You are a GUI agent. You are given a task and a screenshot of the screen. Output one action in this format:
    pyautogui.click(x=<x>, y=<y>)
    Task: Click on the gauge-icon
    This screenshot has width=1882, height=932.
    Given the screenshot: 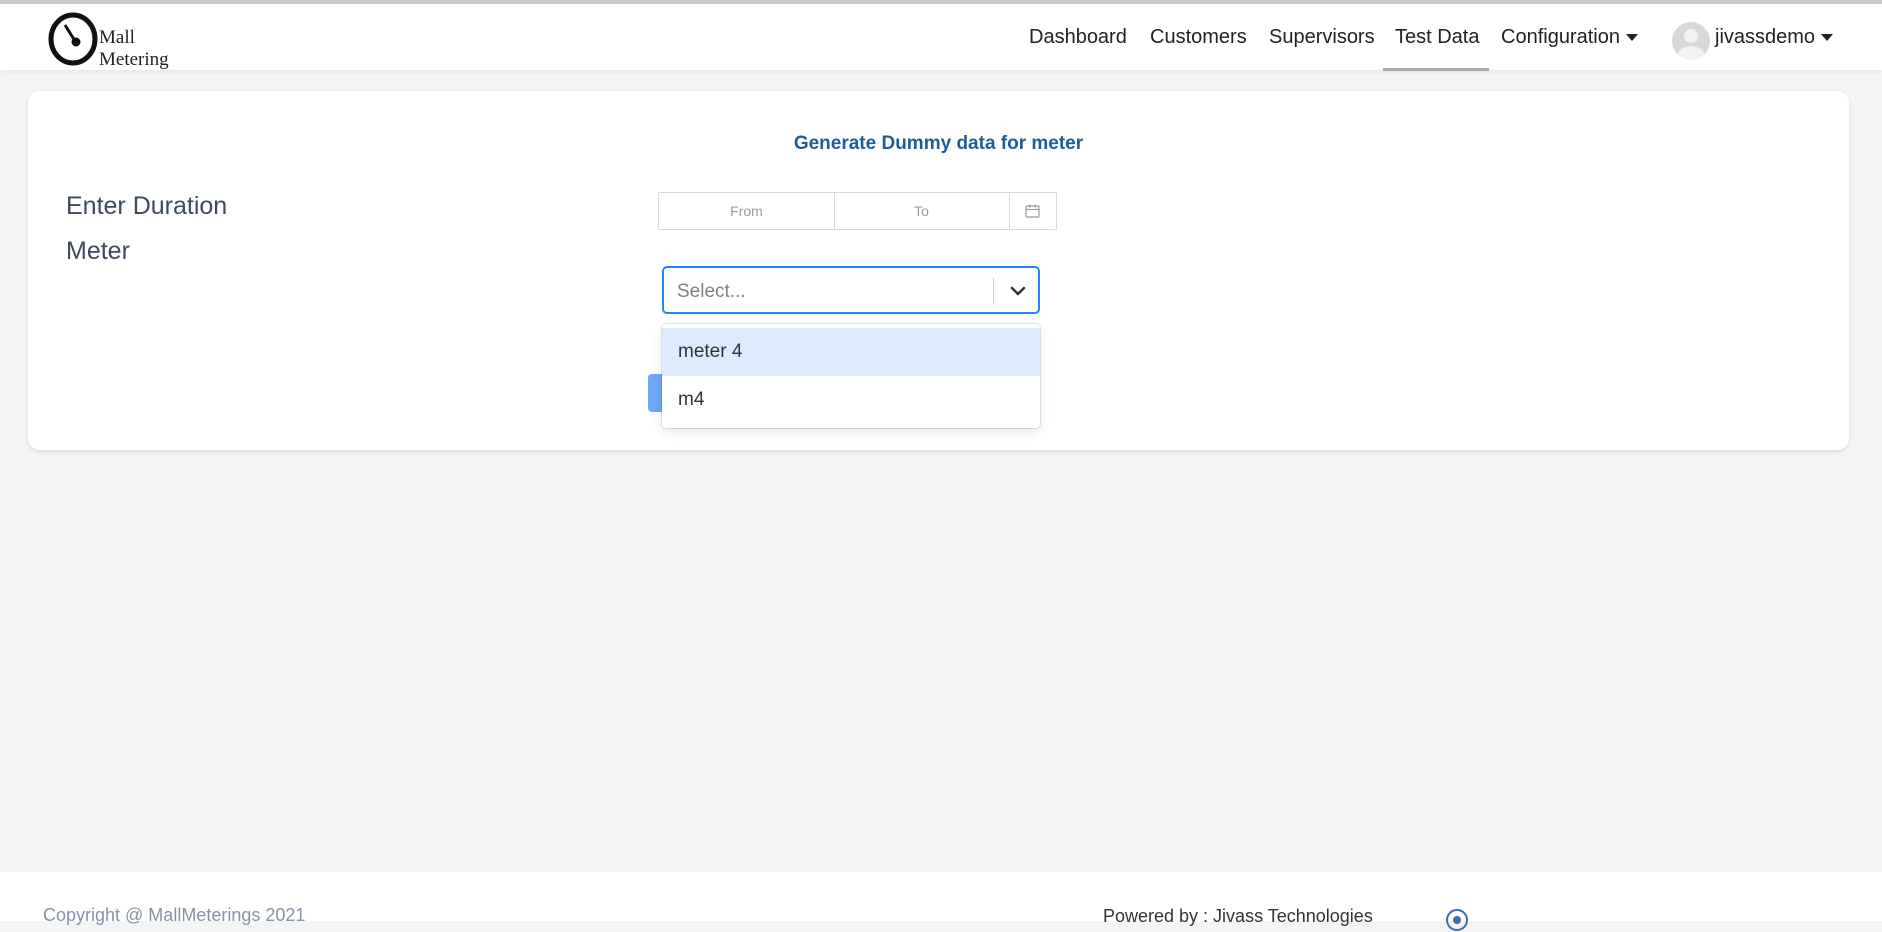 What is the action you would take?
    pyautogui.click(x=73, y=39)
    